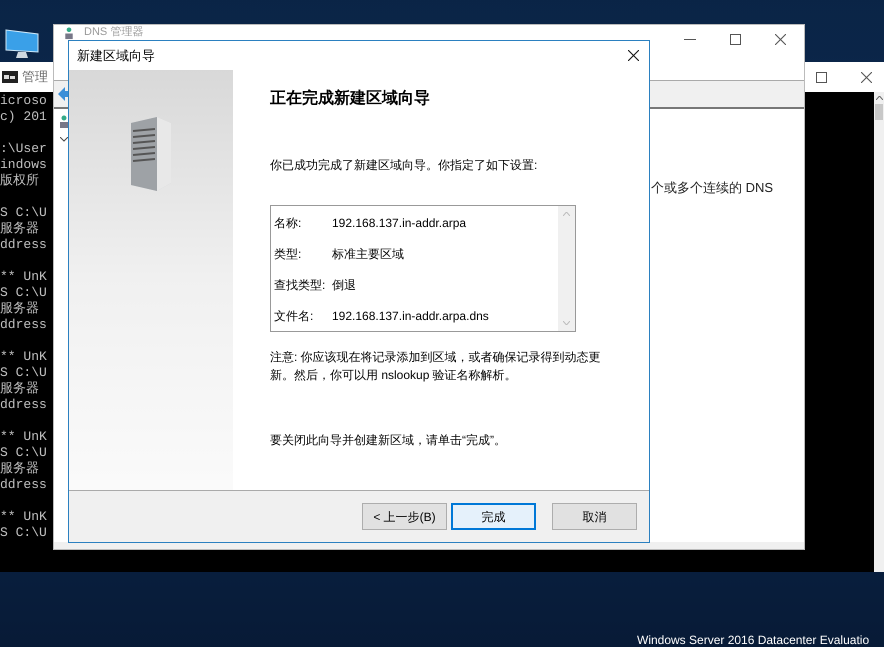 The height and width of the screenshot is (647, 884). What do you see at coordinates (350, 98) in the screenshot?
I see `wizard-heading: 正在完成新建区域向导` at bounding box center [350, 98].